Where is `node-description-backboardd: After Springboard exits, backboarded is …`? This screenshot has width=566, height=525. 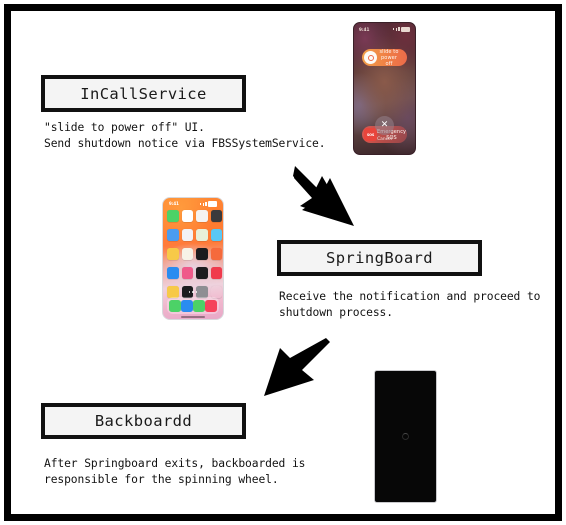 node-description-backboardd: After Springboard exits, backboarded is … is located at coordinates (175, 471).